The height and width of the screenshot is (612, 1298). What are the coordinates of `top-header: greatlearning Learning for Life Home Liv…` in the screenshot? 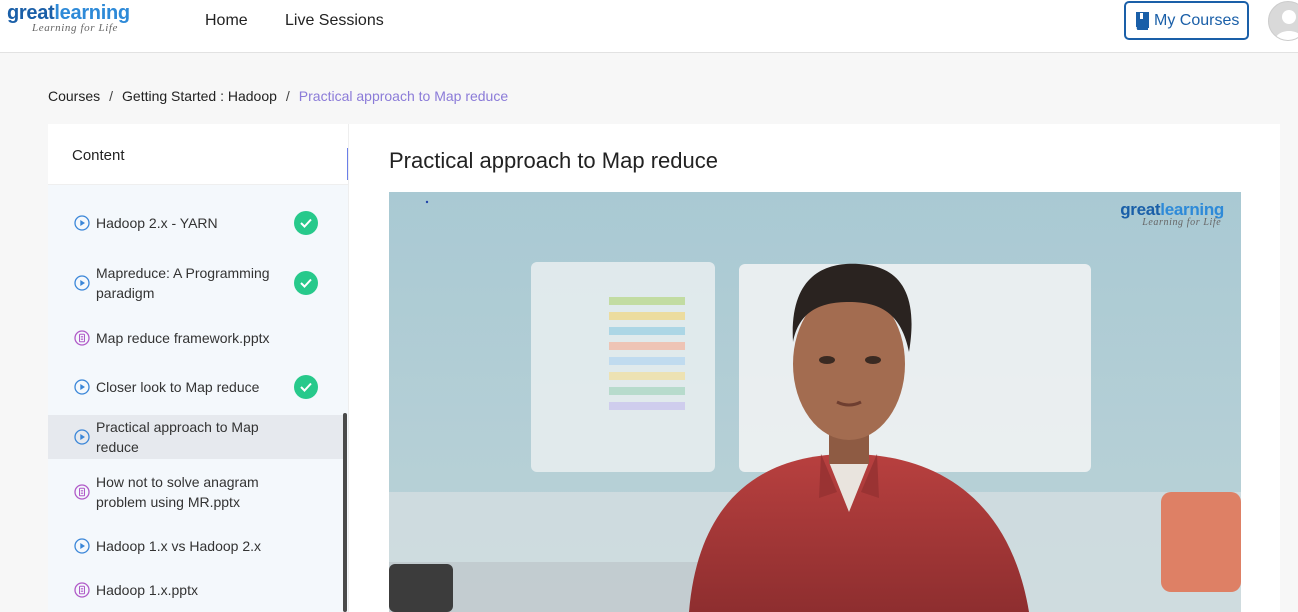 It's located at (649, 26).